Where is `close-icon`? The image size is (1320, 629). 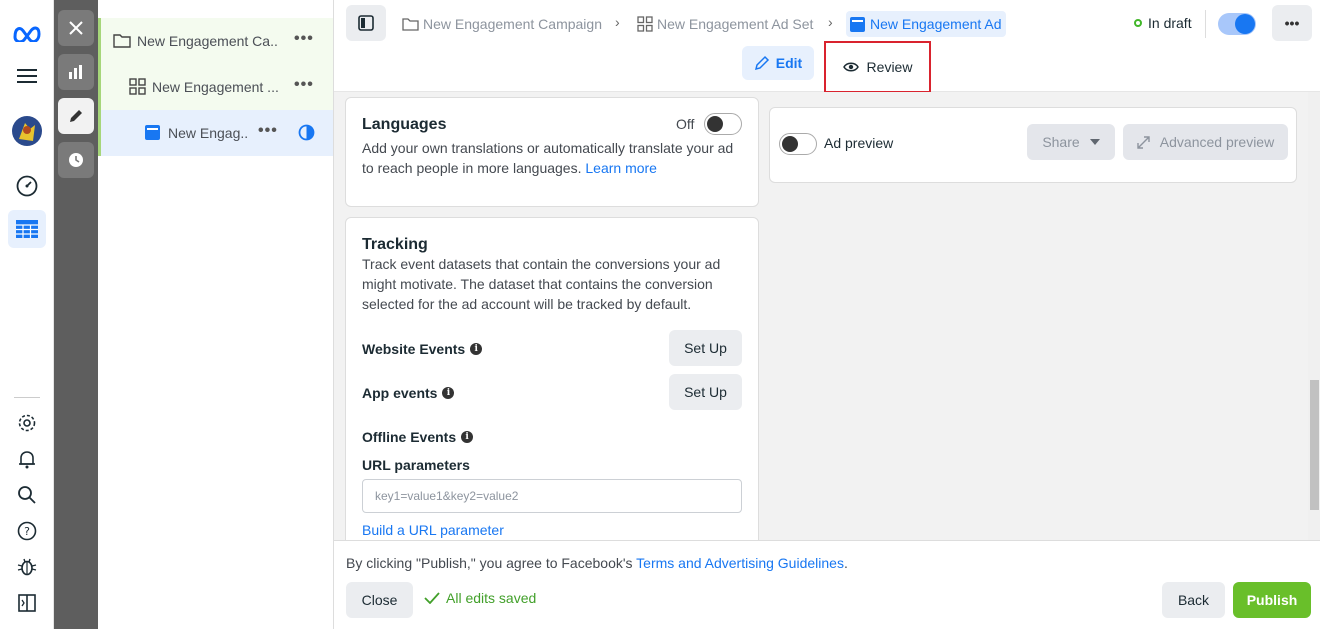
close-icon is located at coordinates (76, 28).